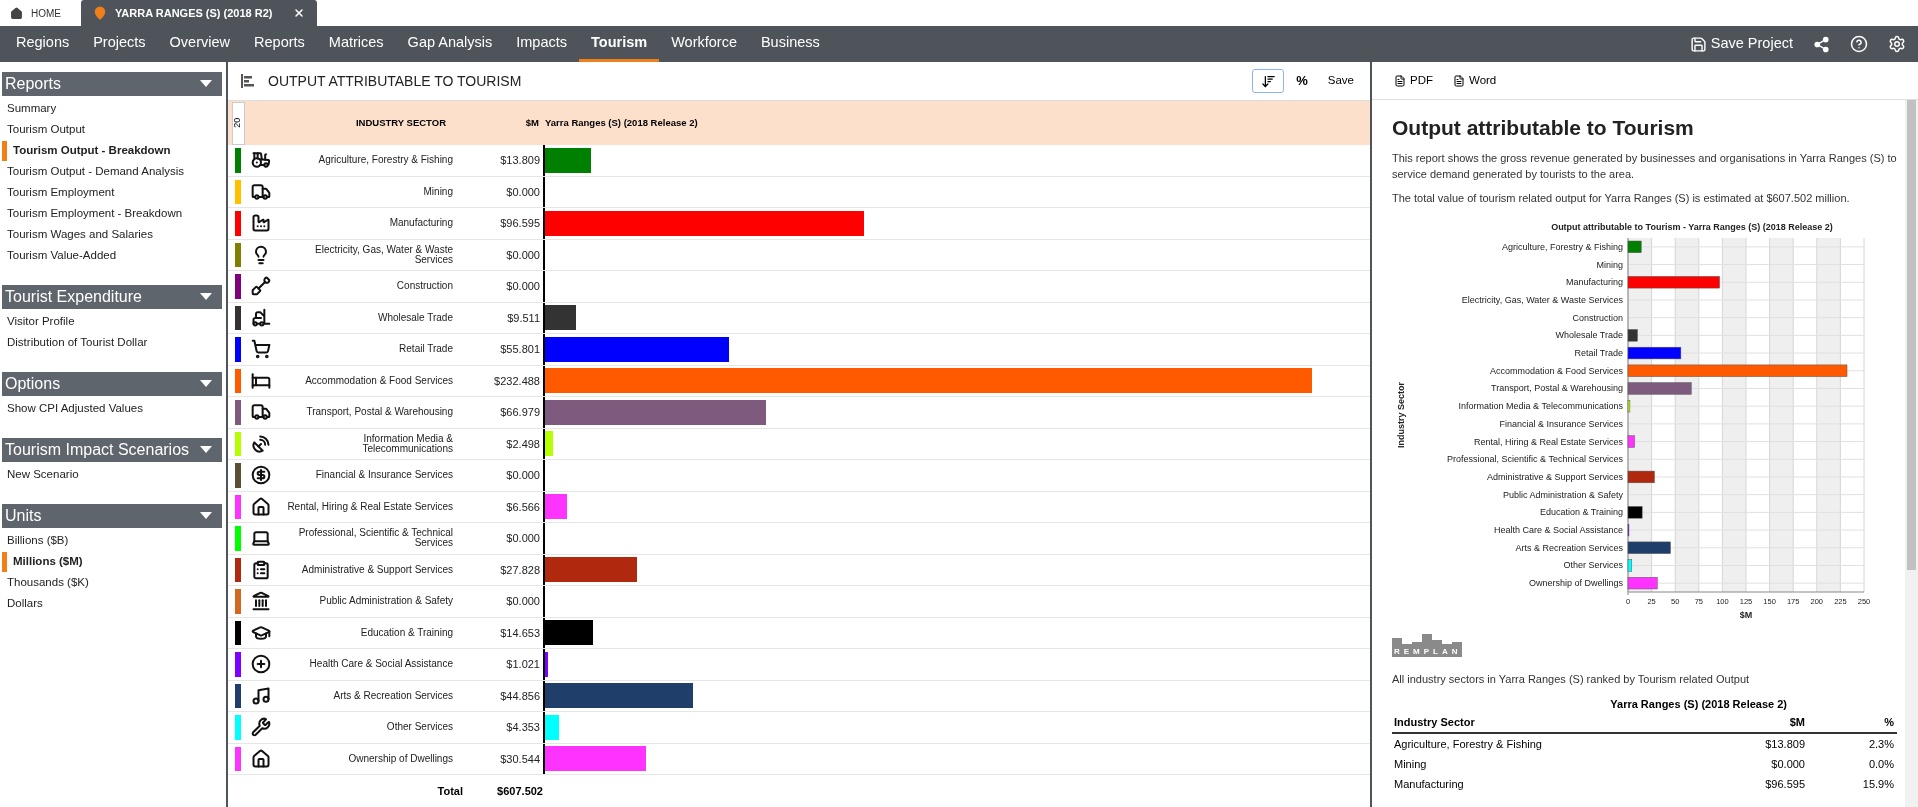  What do you see at coordinates (520, 696) in the screenshot?
I see `value-text: $44.856` at bounding box center [520, 696].